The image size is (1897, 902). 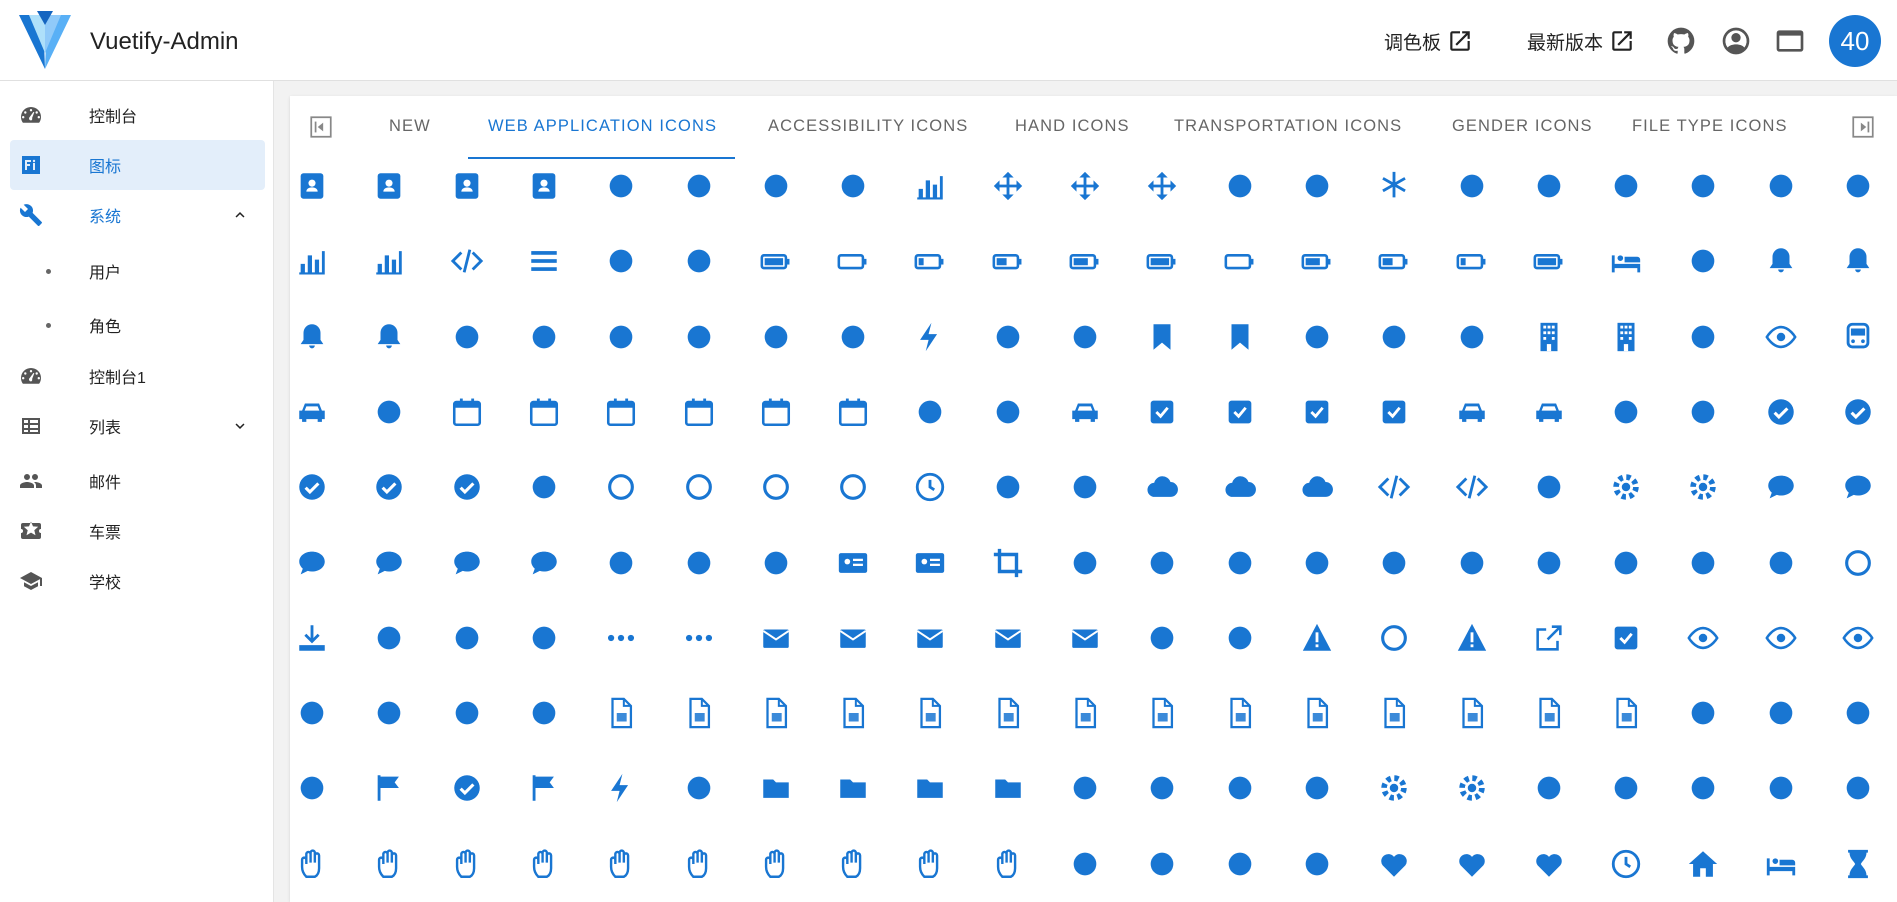 What do you see at coordinates (1855, 41) in the screenshot?
I see `avatar-badge: 40` at bounding box center [1855, 41].